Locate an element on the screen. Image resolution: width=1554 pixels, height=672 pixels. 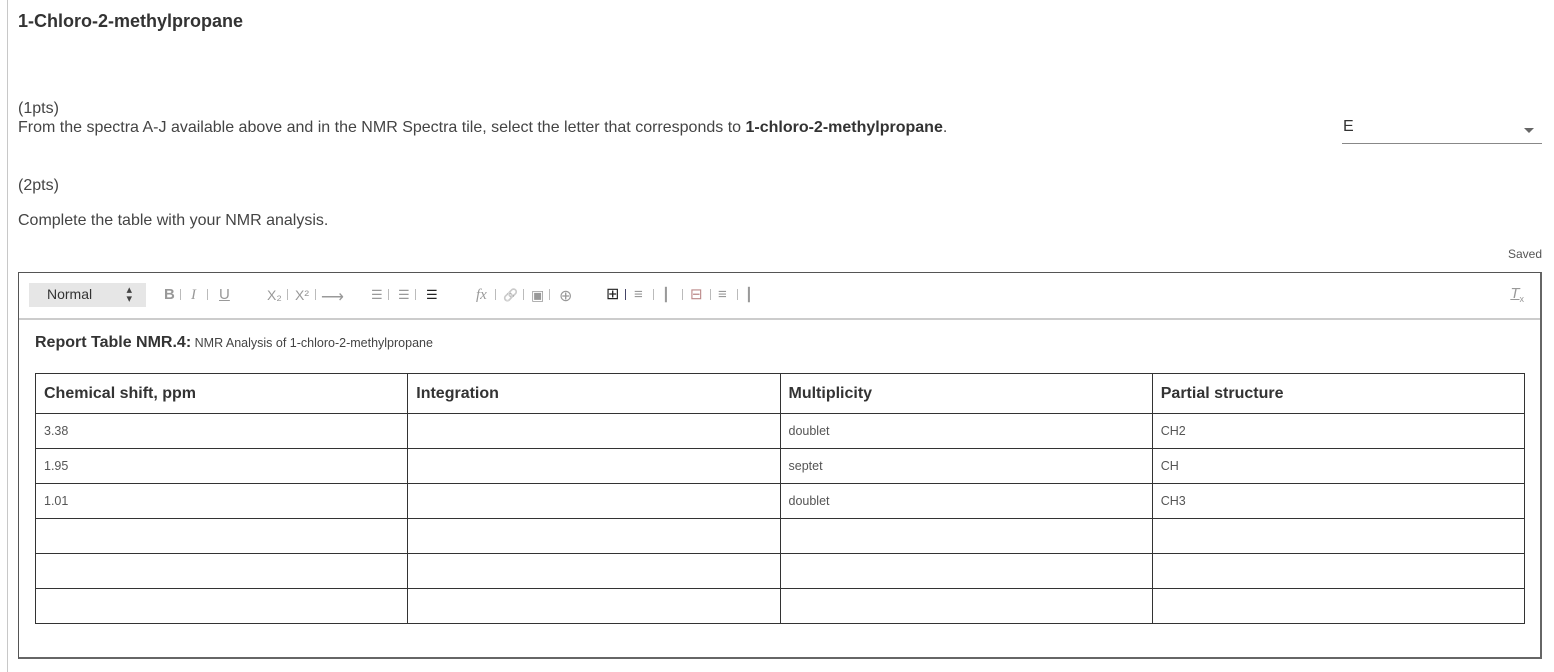
header-partial-structure: Partial structure is located at coordinates (1338, 393).